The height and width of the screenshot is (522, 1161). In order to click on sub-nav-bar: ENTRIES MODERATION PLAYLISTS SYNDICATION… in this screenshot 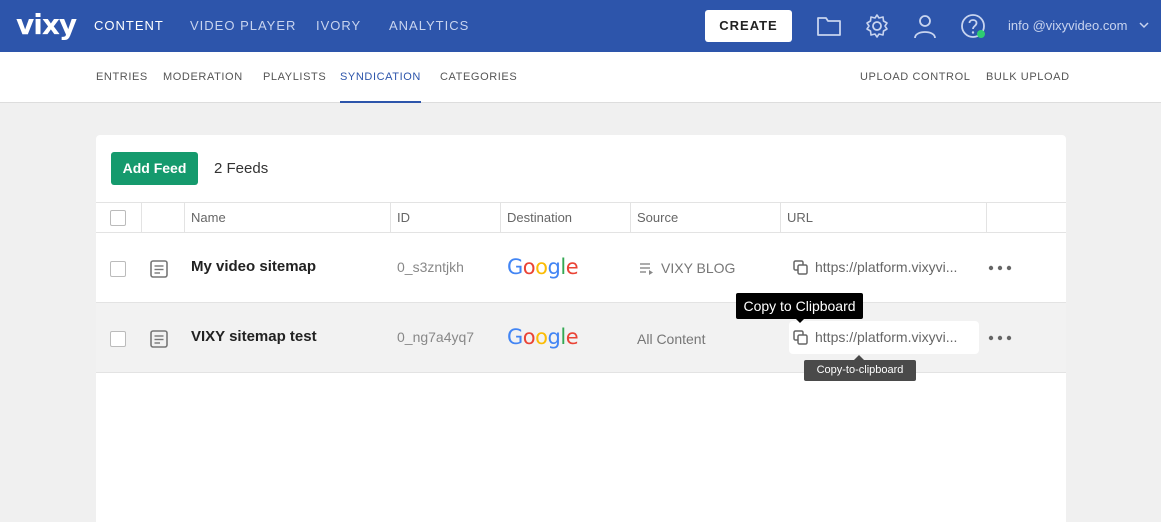, I will do `click(580, 77)`.